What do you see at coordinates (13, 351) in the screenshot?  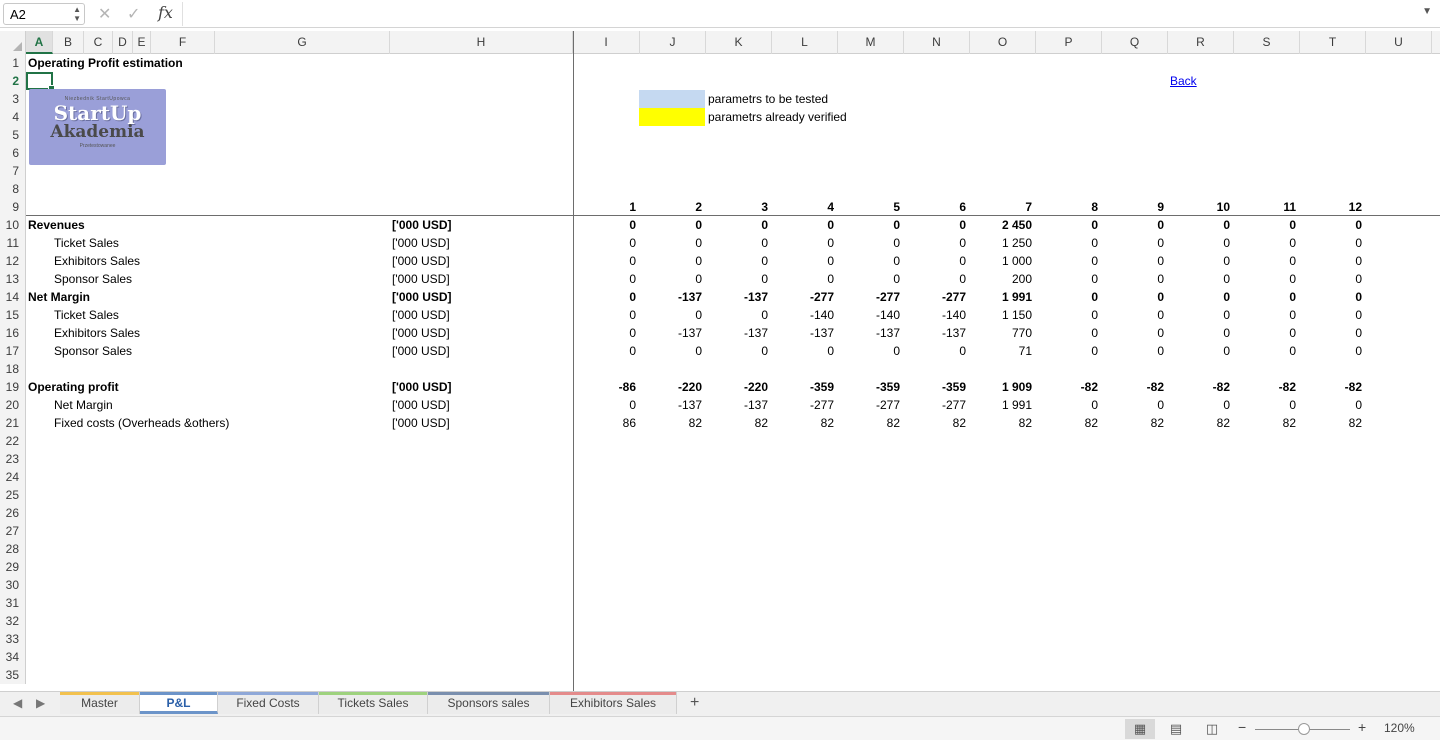 I see `row-header-17: 17` at bounding box center [13, 351].